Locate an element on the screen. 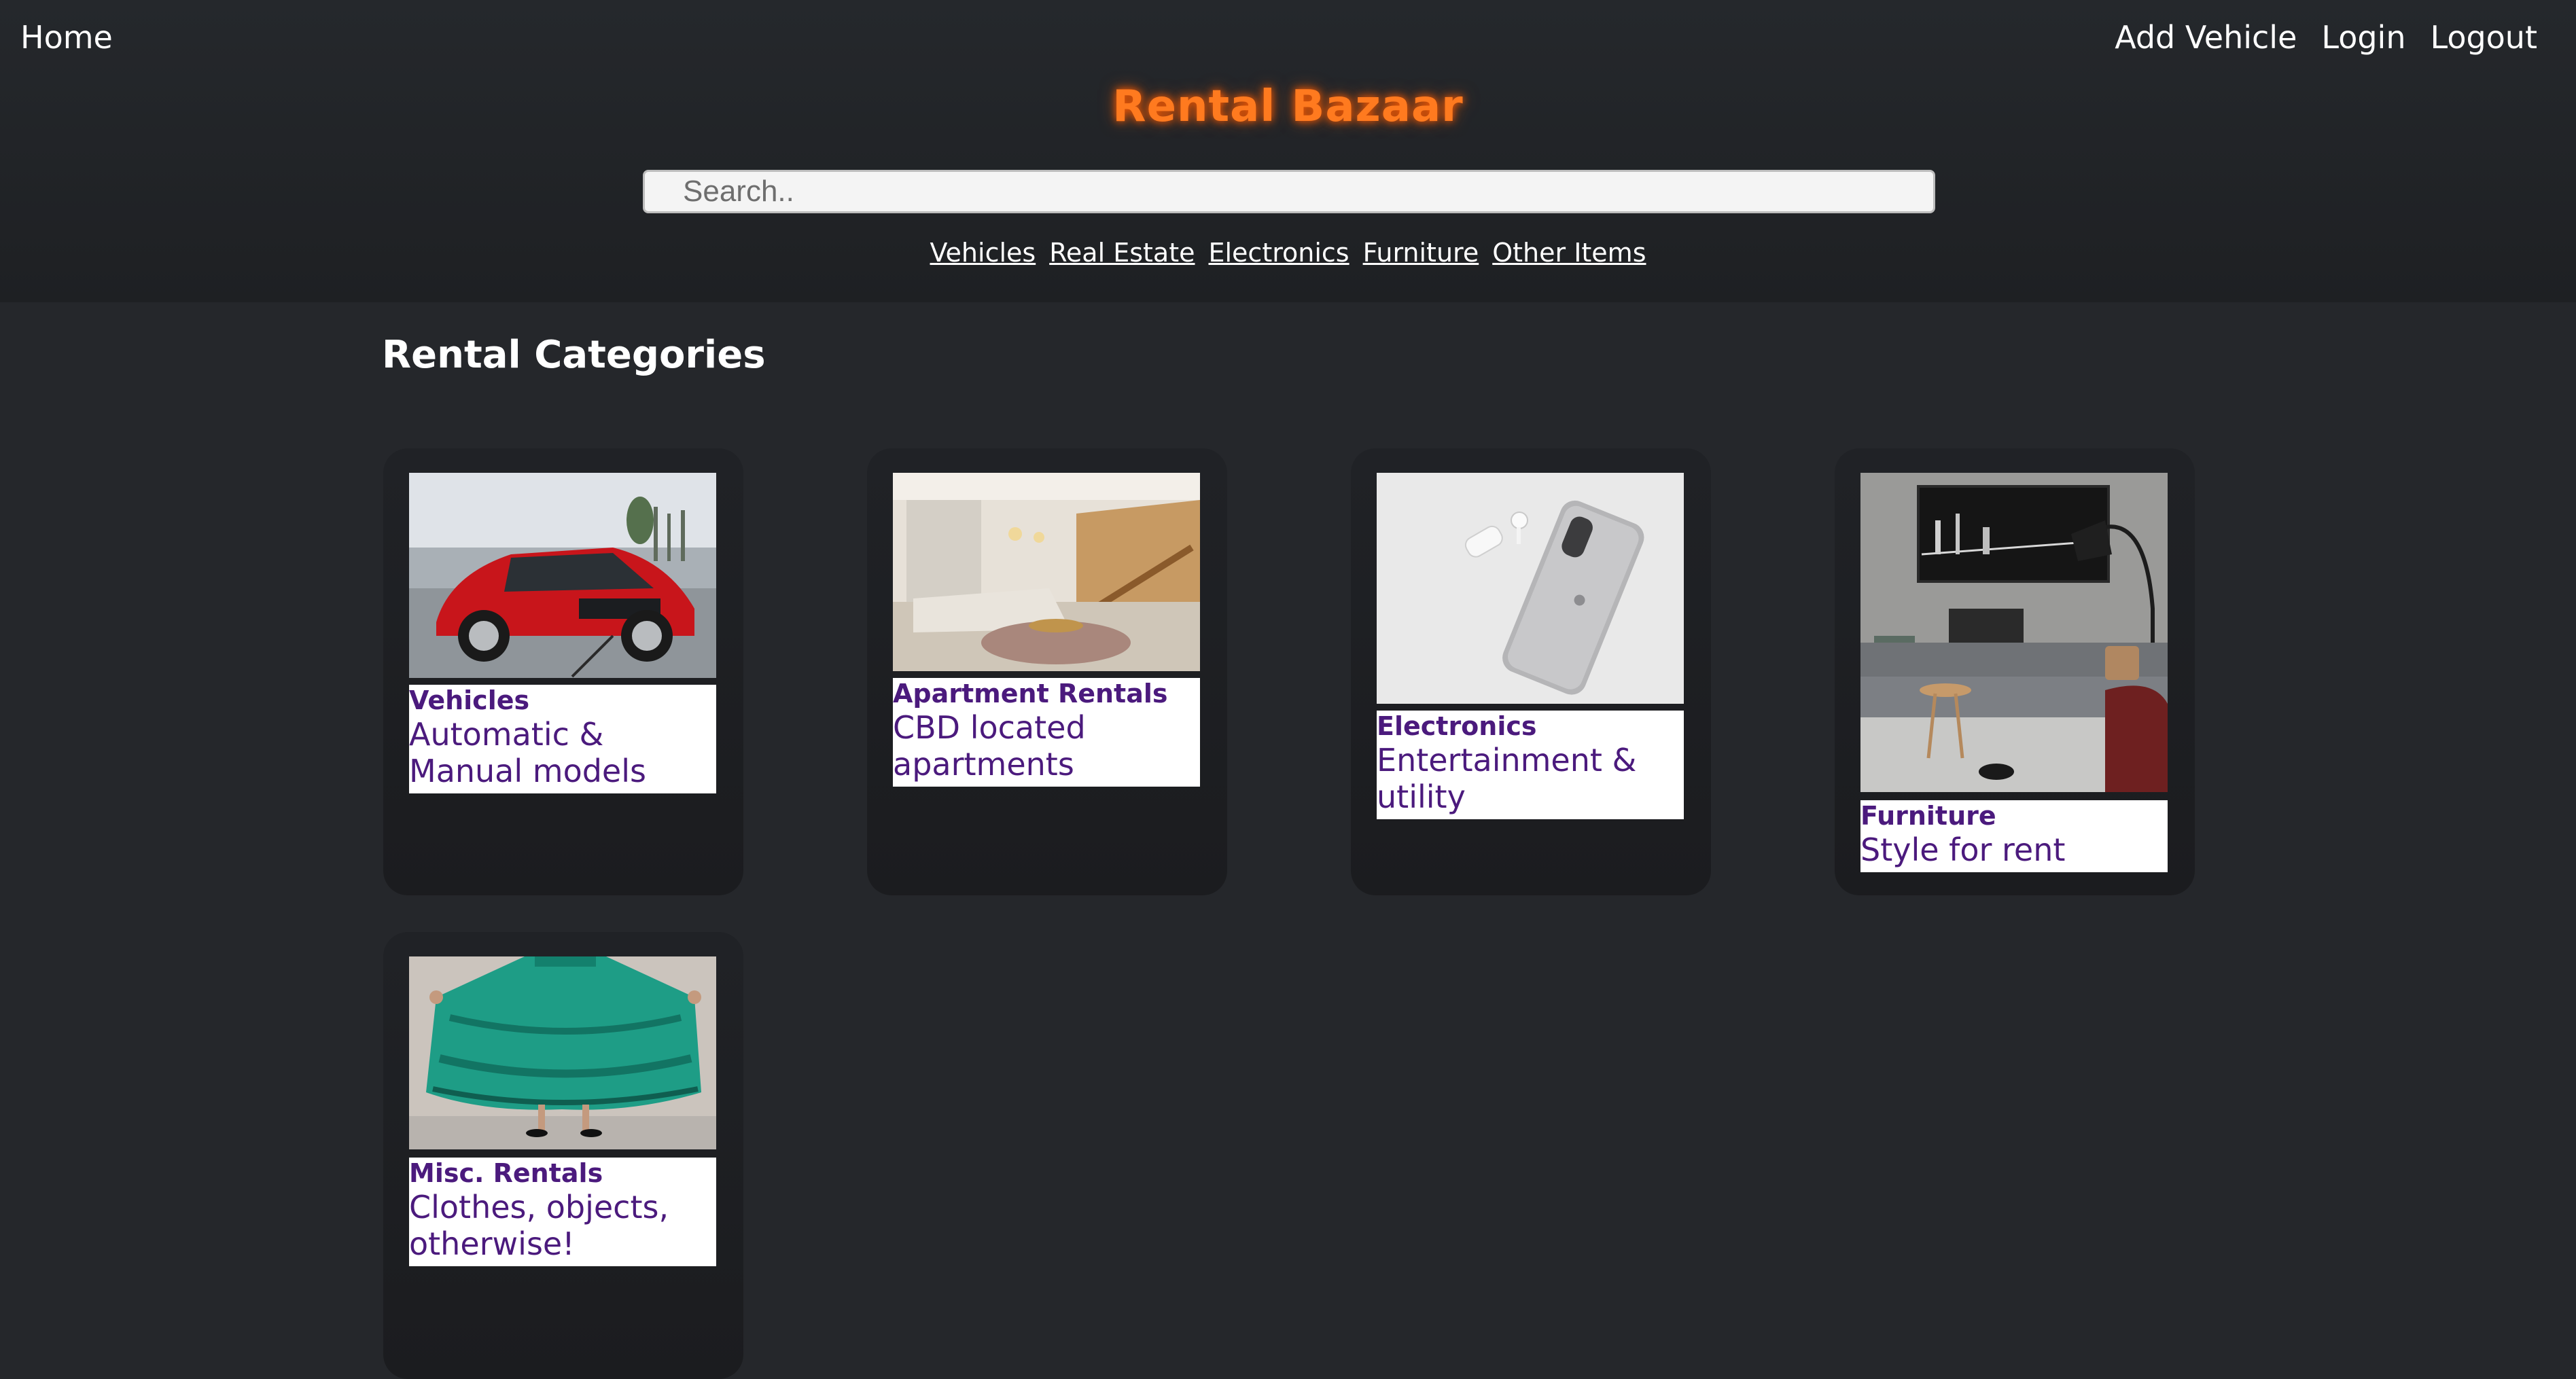 Image resolution: width=2576 pixels, height=1379 pixels. category-link-furniture: Furniture is located at coordinates (1421, 253).